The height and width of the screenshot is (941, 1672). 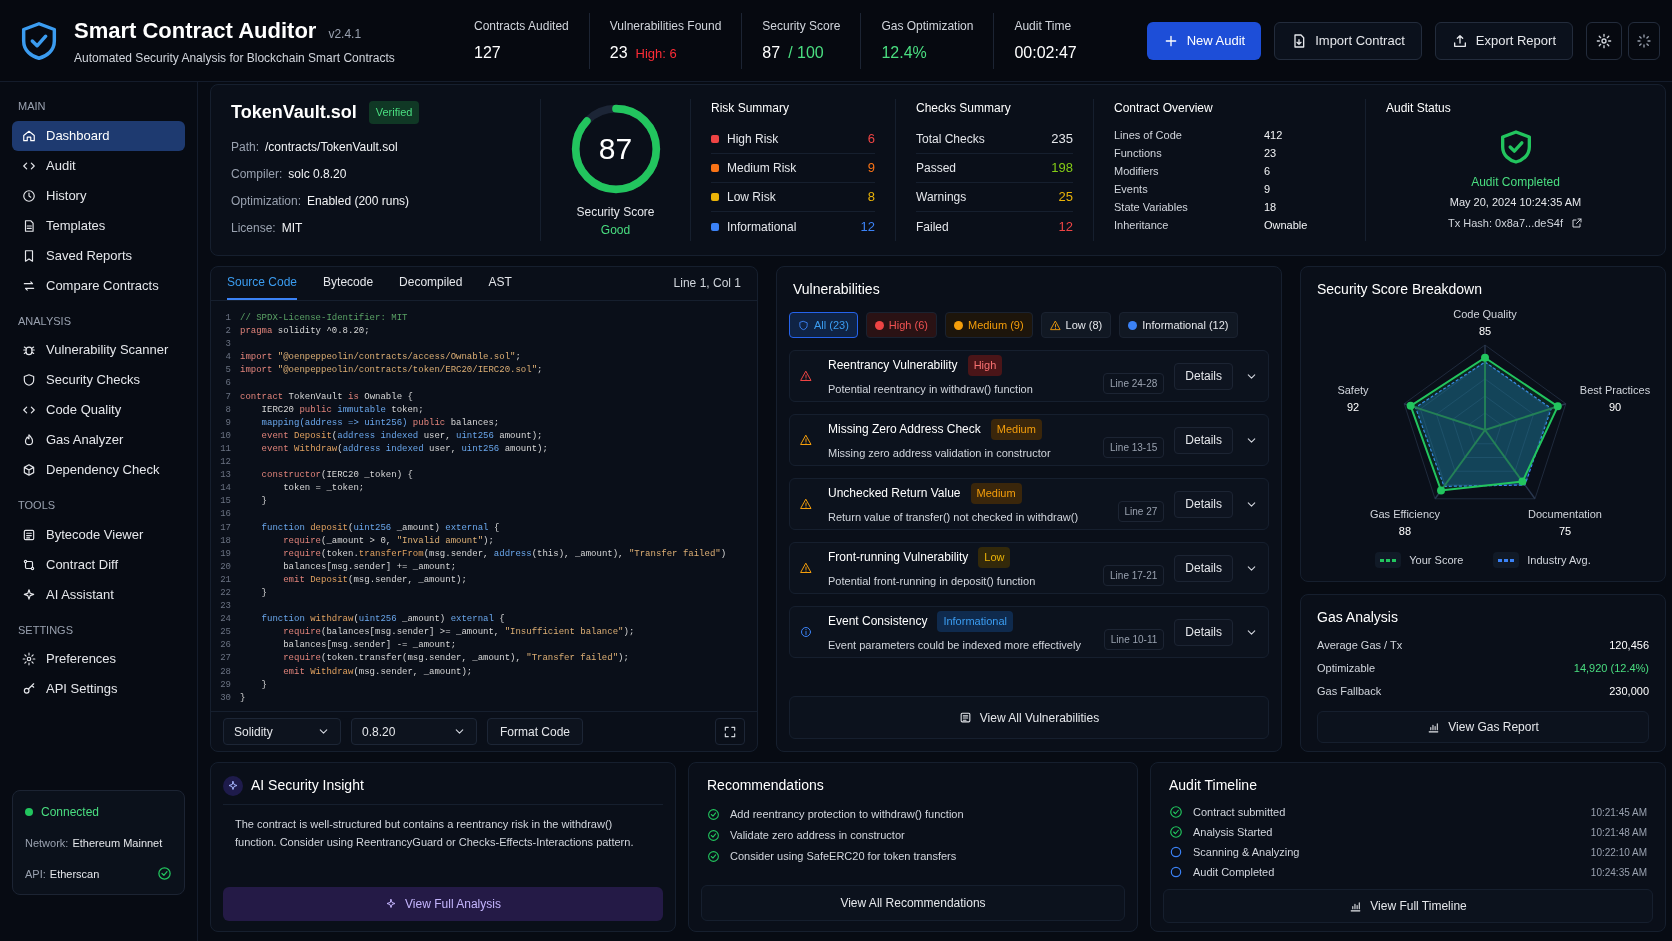 I want to click on sidebar-item: Vulnerability Scanner, so click(x=98, y=350).